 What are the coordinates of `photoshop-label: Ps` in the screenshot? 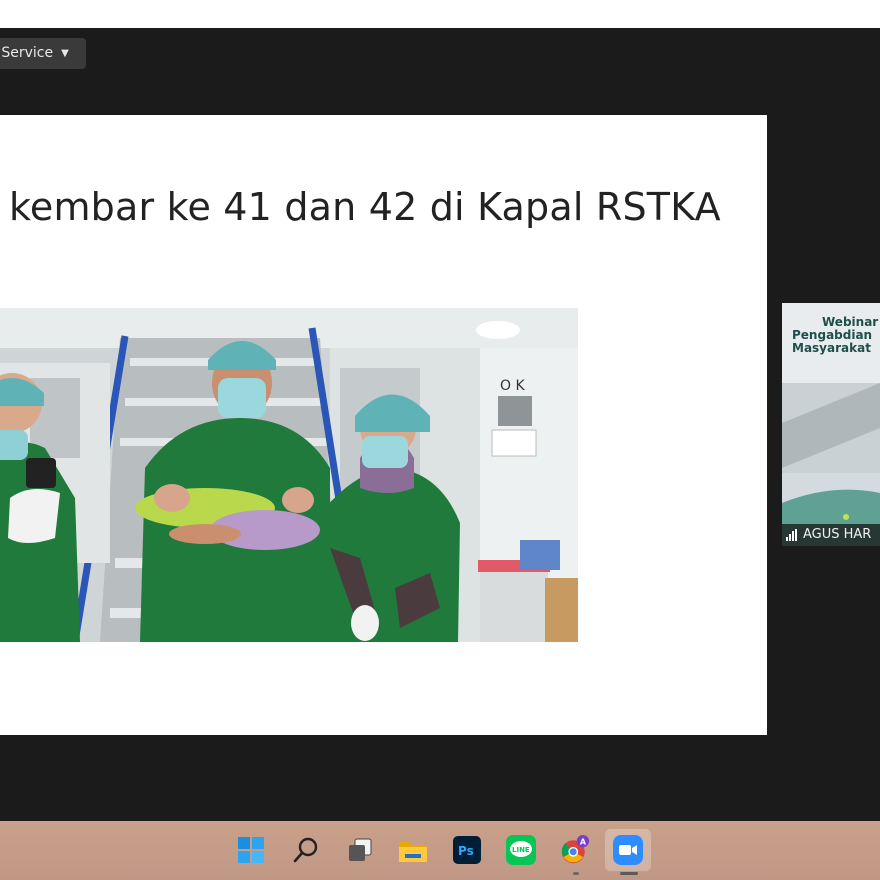 It's located at (466, 851).